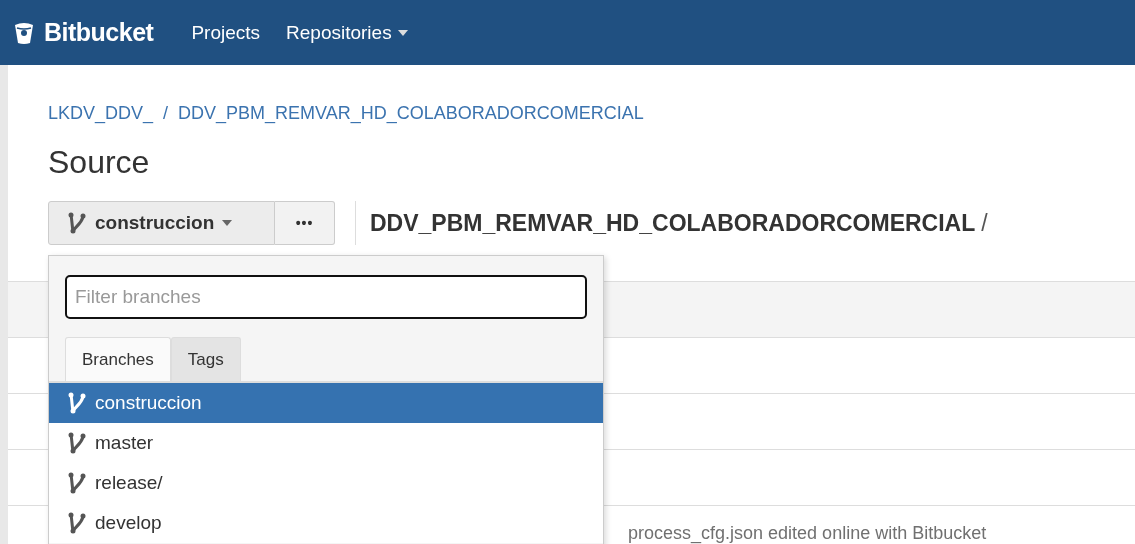  I want to click on branch-item: release/, so click(326, 483).